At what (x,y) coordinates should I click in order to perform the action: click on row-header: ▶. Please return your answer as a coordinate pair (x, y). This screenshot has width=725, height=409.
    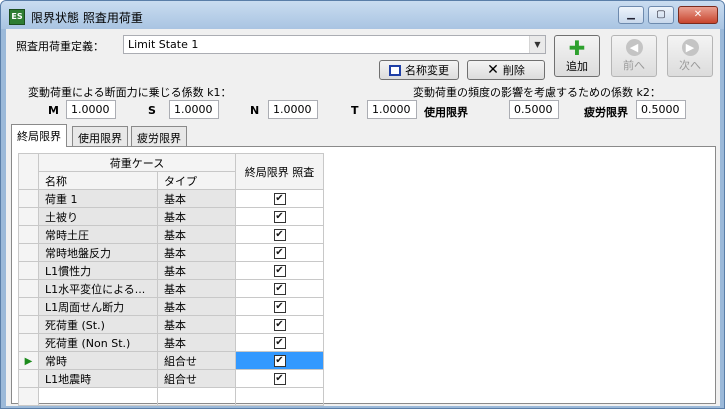
    Looking at the image, I should click on (28, 360).